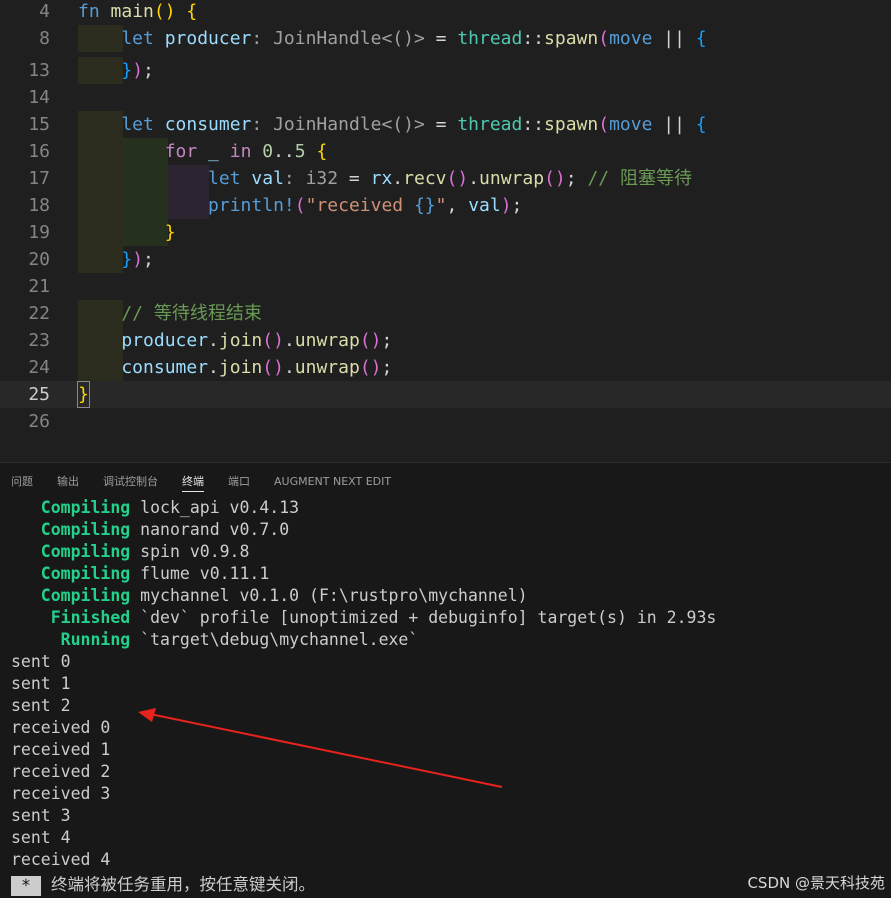 This screenshot has width=891, height=898. Describe the element at coordinates (215, 507) in the screenshot. I see `terminal-line-text: lock_api v0.4.13` at that location.